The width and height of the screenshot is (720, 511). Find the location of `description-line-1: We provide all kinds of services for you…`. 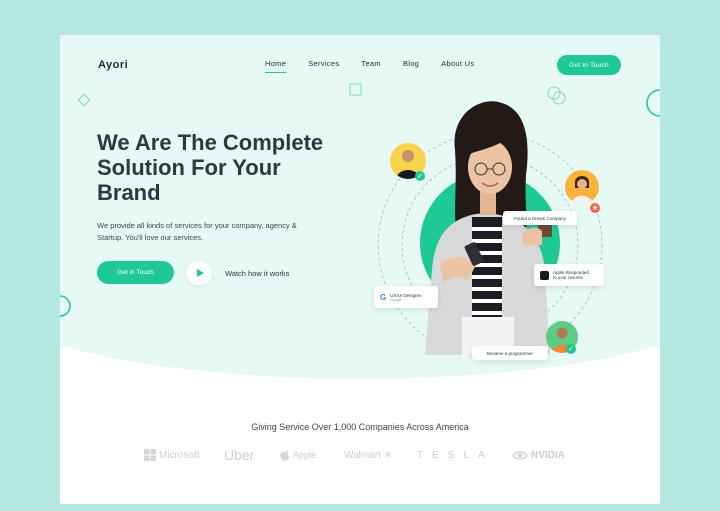

description-line-1: We provide all kinds of services for you… is located at coordinates (197, 225).